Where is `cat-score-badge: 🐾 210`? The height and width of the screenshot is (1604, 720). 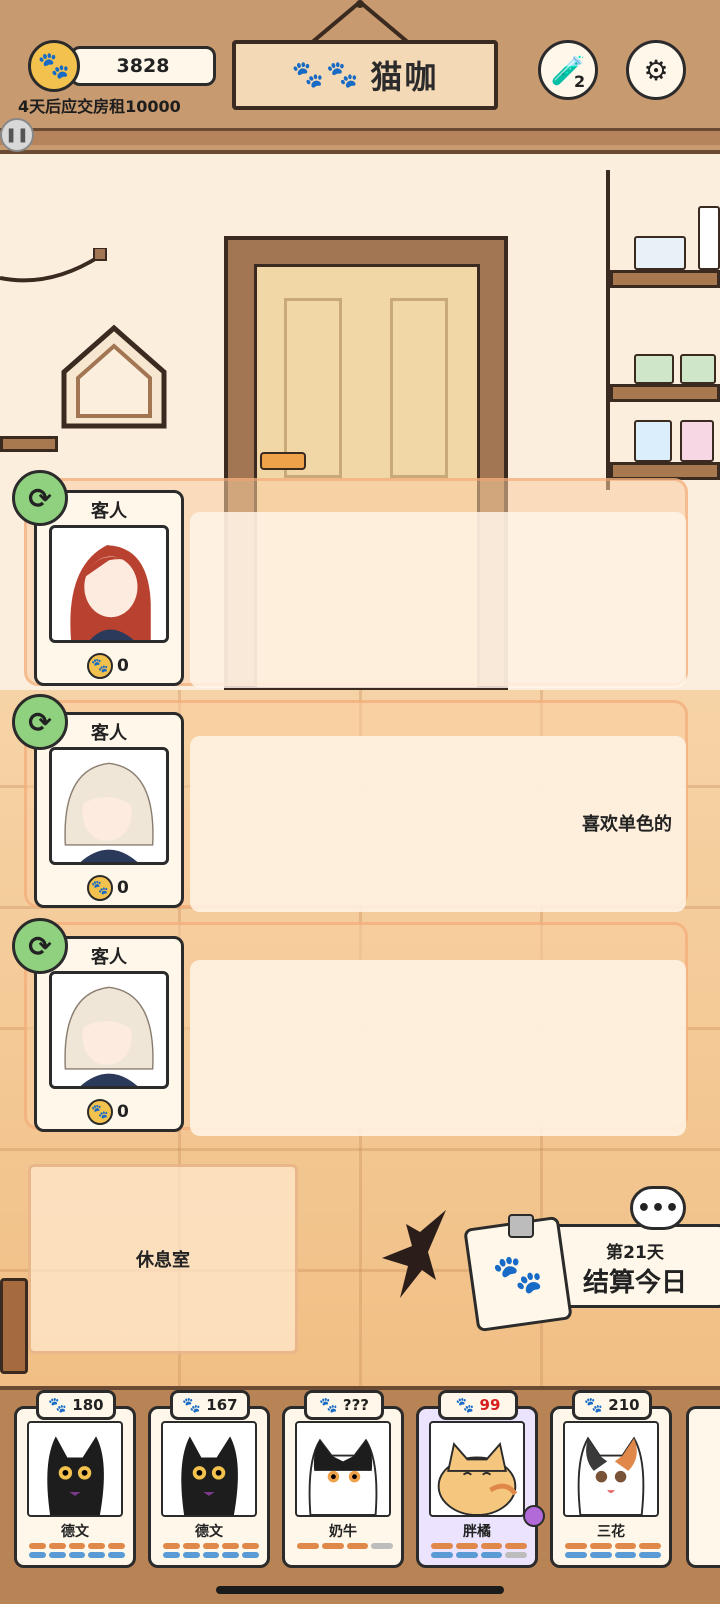
cat-score-badge: 🐾 210 is located at coordinates (612, 1405).